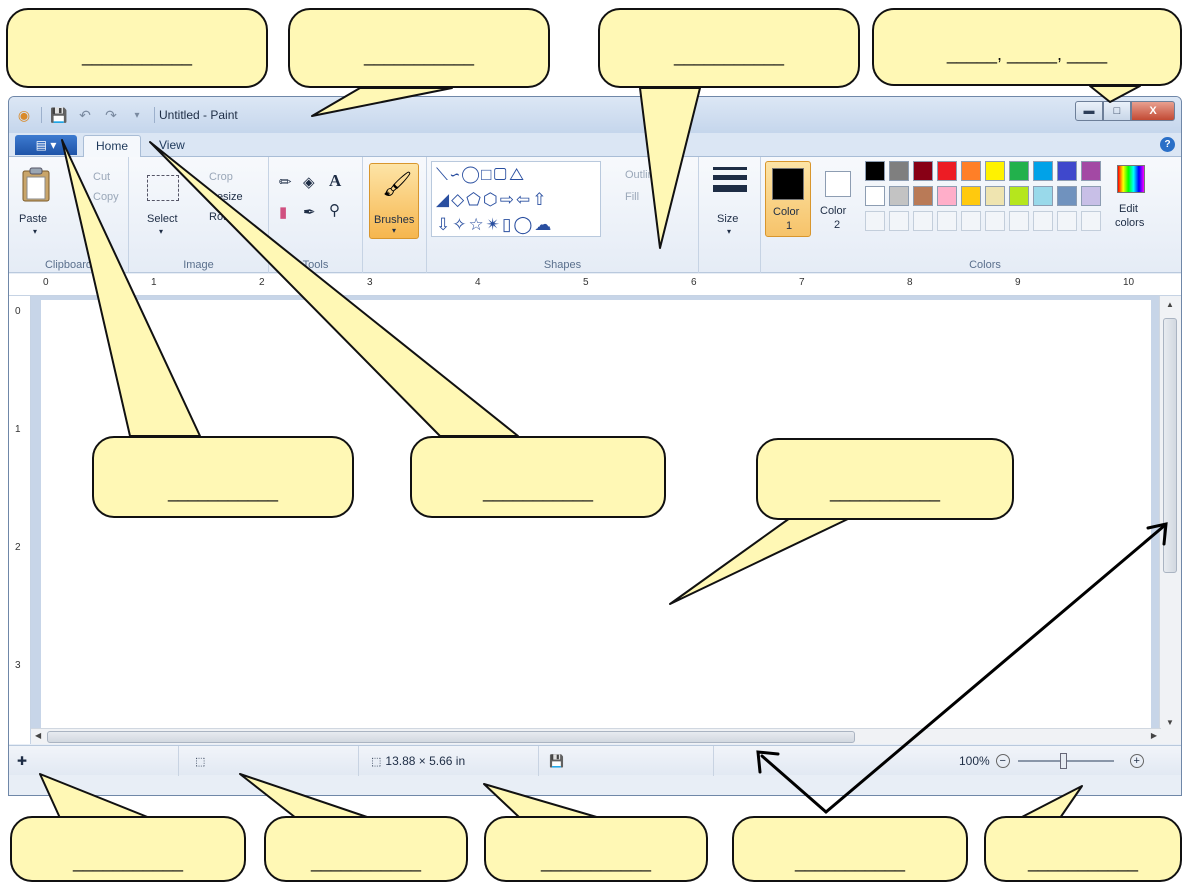 This screenshot has width=1190, height=882. Describe the element at coordinates (838, 199) in the screenshot. I see `color2-button: Color 2` at that location.